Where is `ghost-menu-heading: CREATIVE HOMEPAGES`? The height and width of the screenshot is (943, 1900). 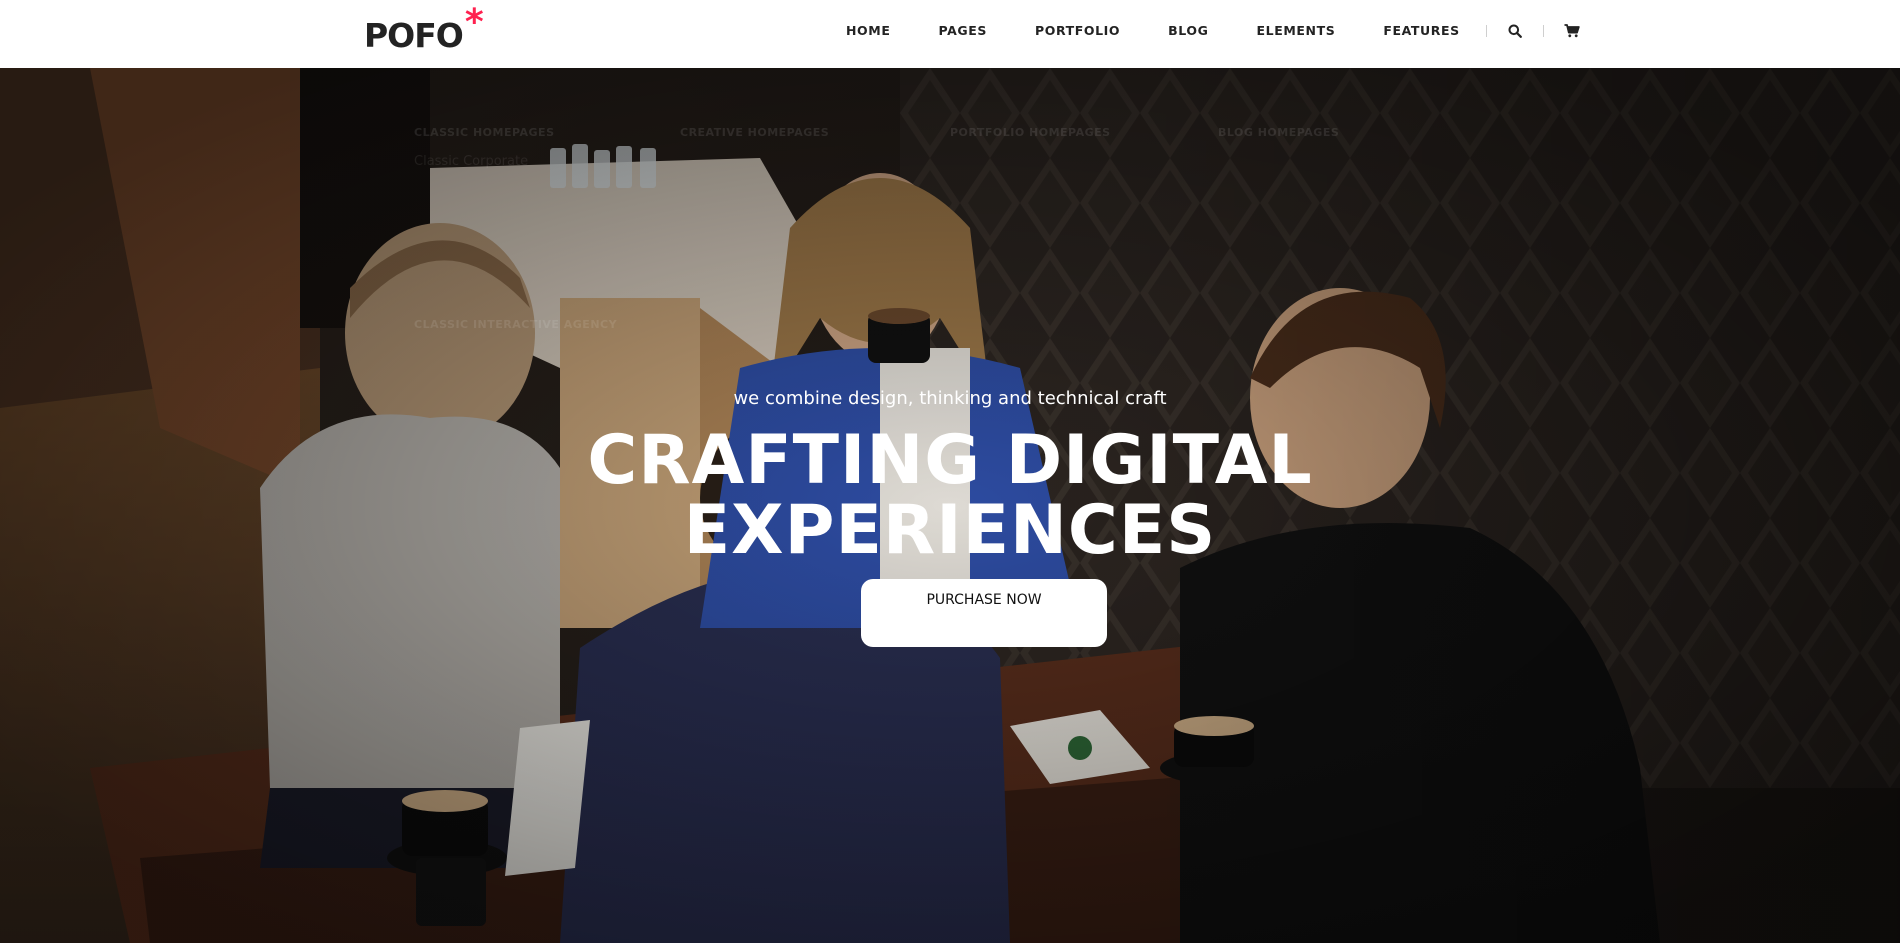 ghost-menu-heading: CREATIVE HOMEPAGES is located at coordinates (755, 132).